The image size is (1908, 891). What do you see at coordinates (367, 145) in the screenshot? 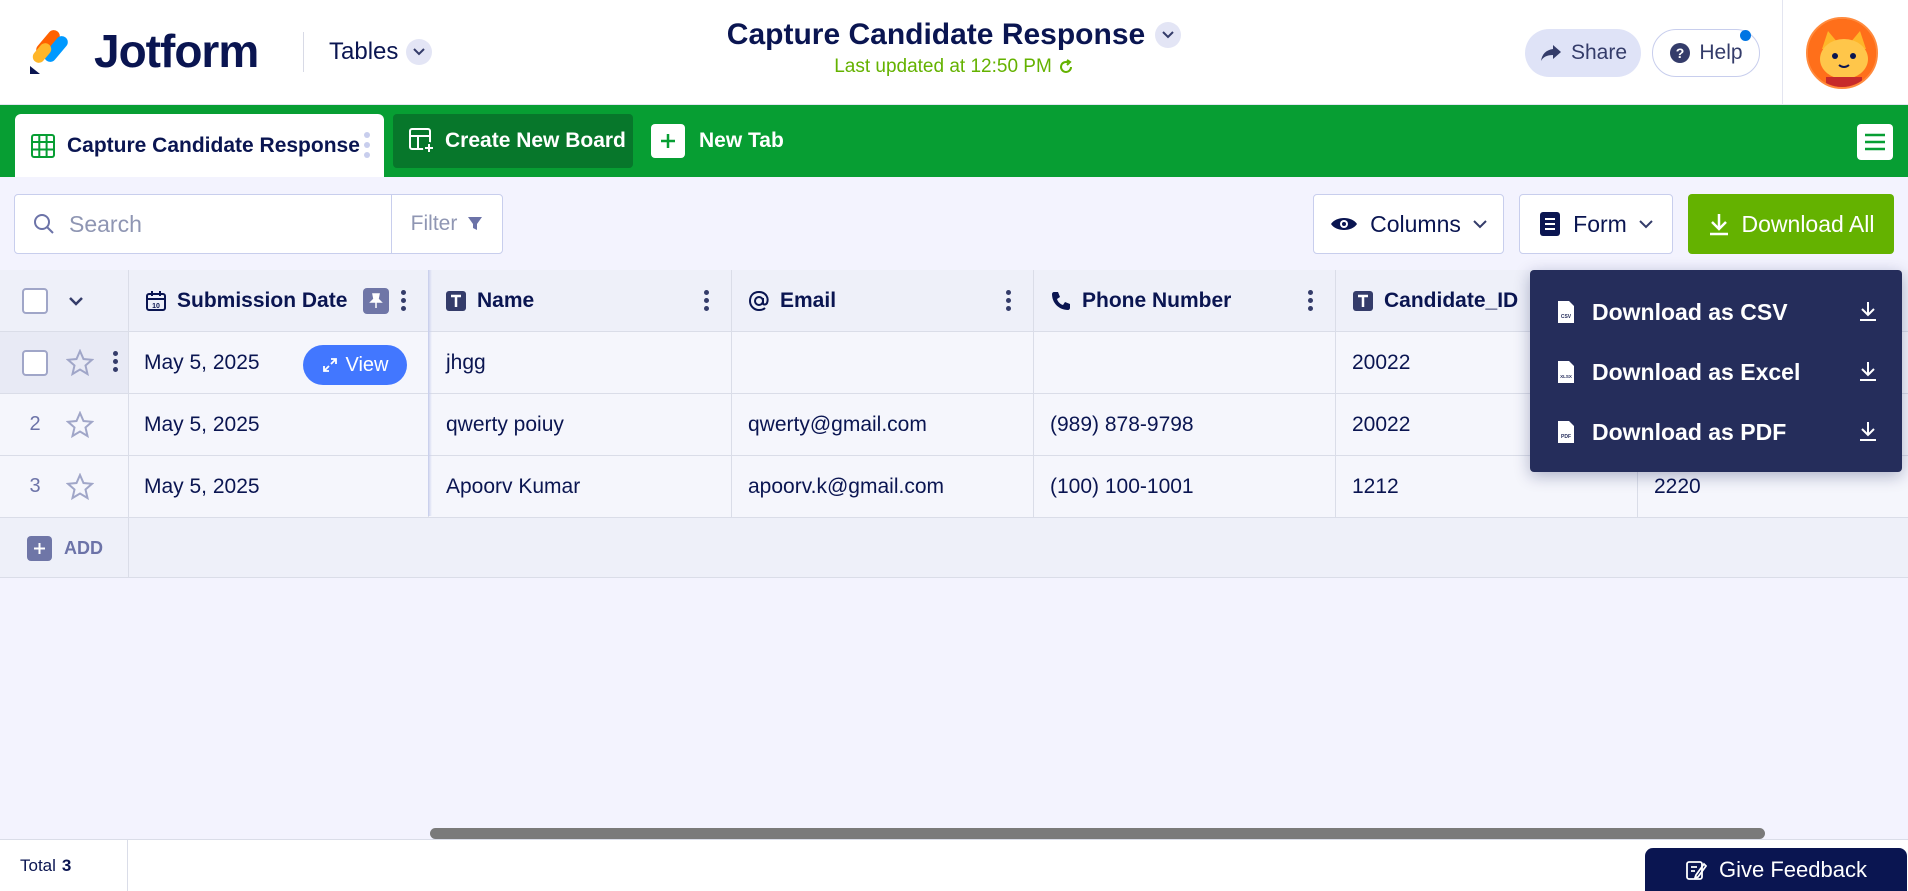
I see `tab-options-icon` at bounding box center [367, 145].